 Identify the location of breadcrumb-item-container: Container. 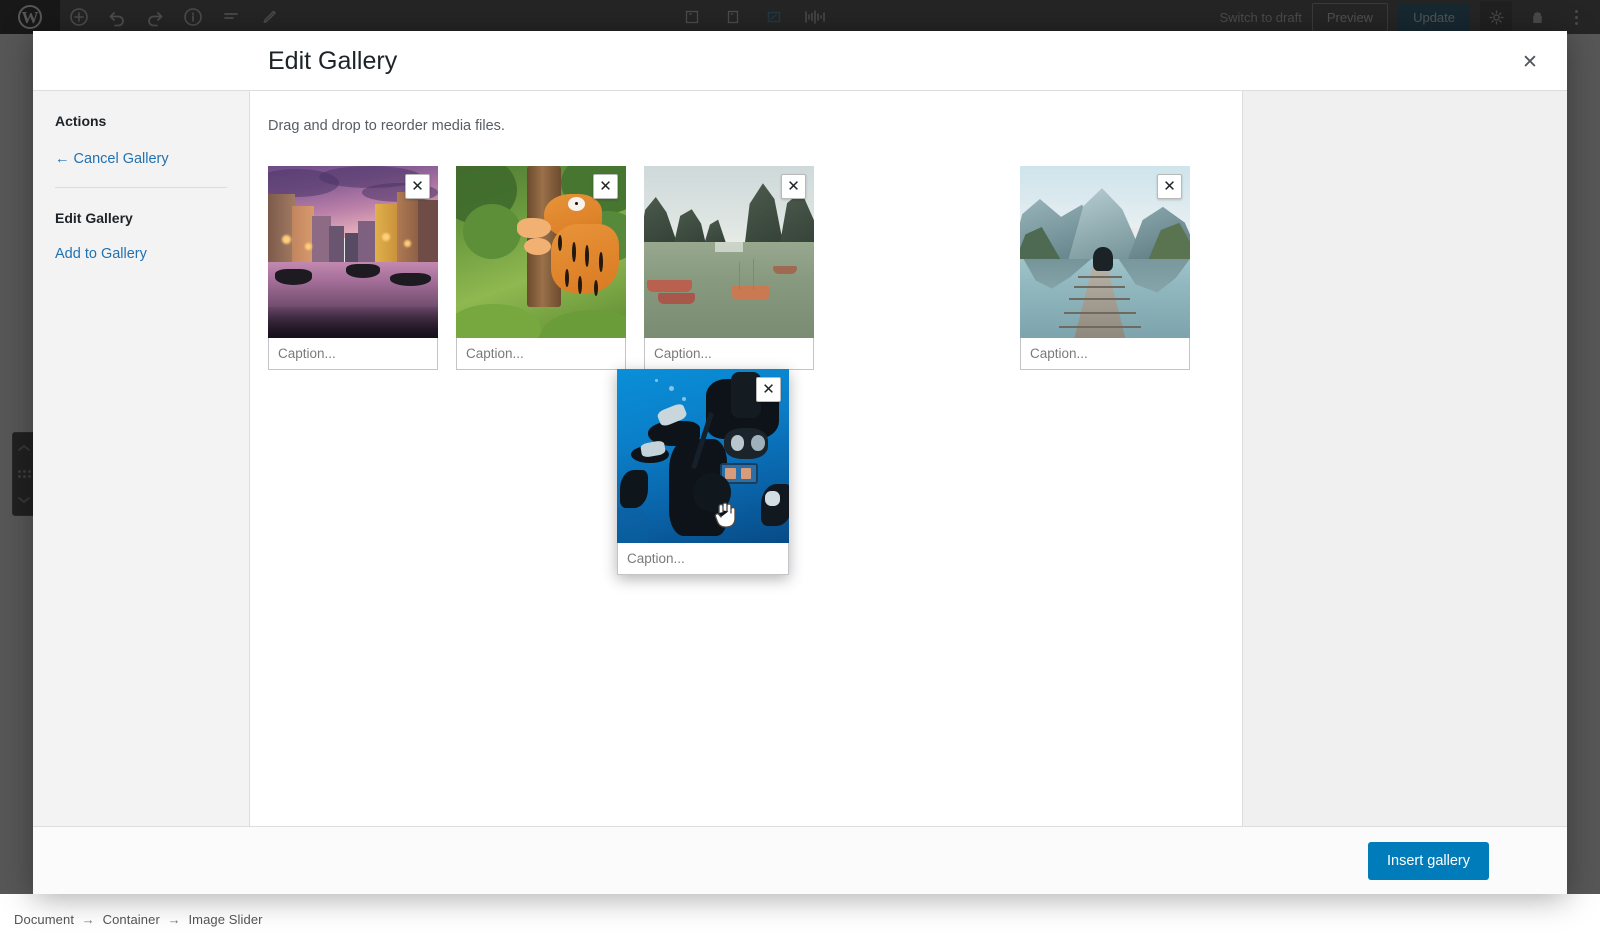
(131, 919).